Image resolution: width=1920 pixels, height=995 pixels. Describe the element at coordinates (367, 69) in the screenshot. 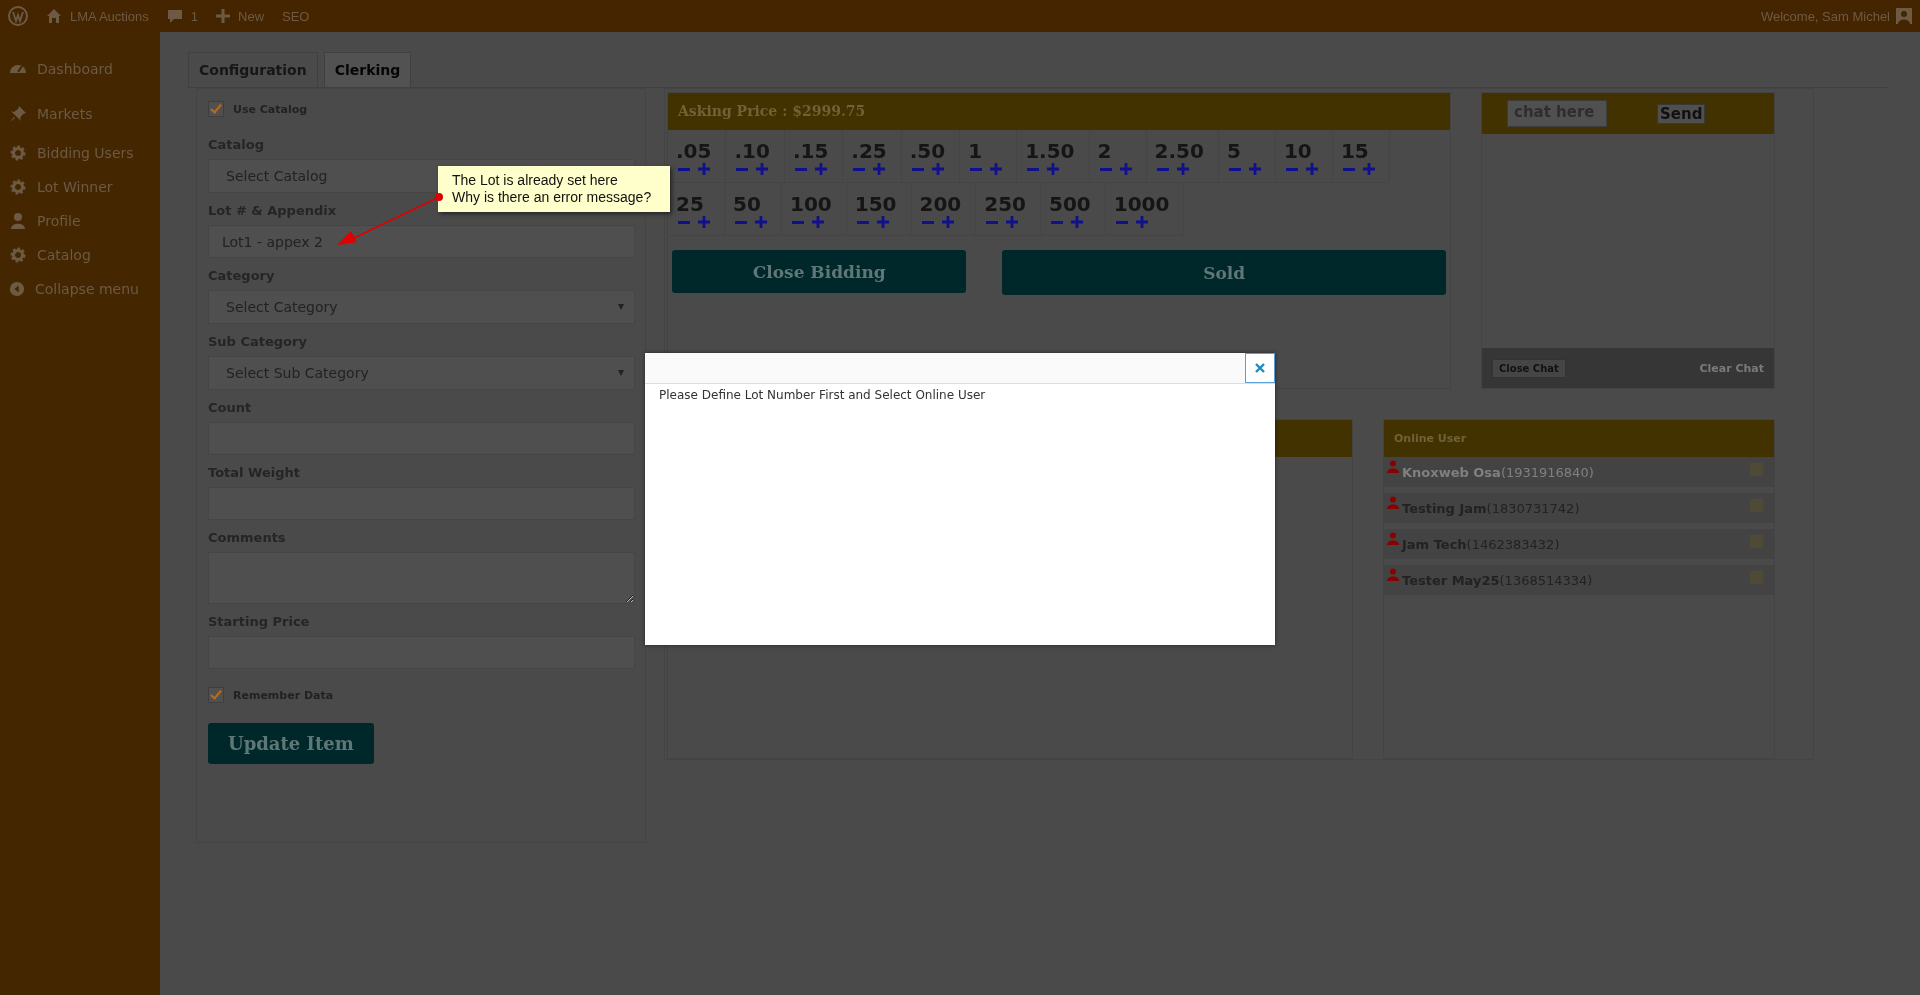

I see `tab: Clerking` at that location.